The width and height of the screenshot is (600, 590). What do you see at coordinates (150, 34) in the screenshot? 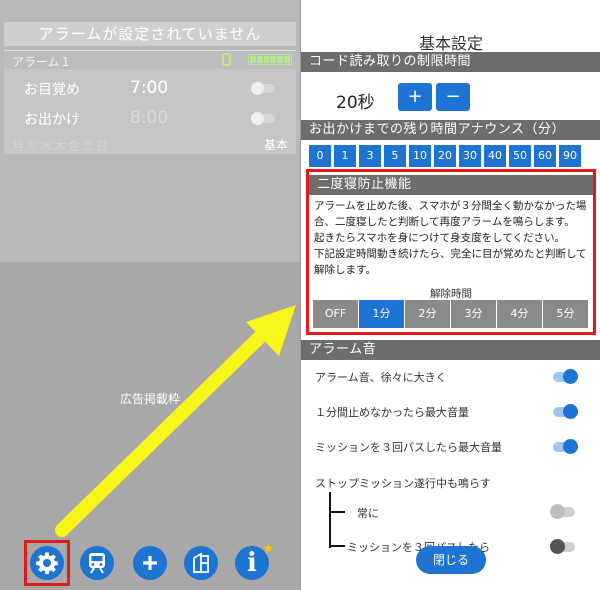
I see `alarm-status-banner: アラームが設定されていません` at bounding box center [150, 34].